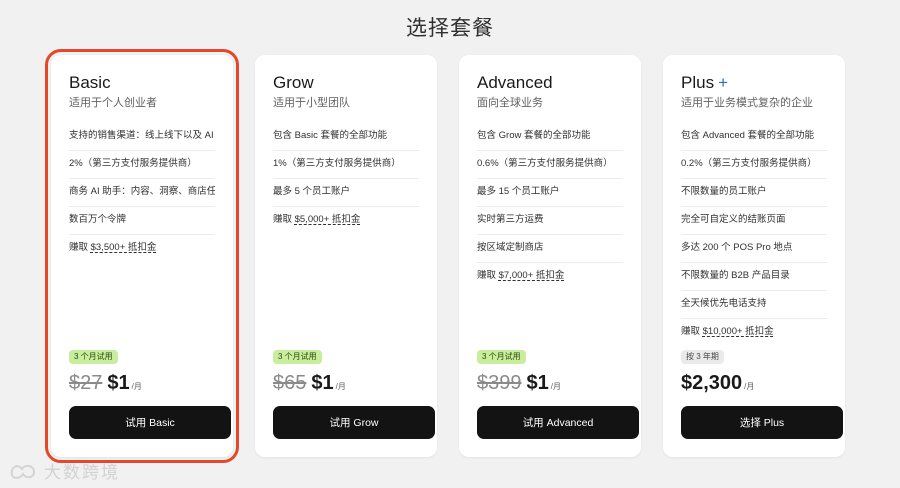 This screenshot has width=900, height=488. Describe the element at coordinates (150, 422) in the screenshot. I see `try-basic-button: 试用 Basic` at that location.